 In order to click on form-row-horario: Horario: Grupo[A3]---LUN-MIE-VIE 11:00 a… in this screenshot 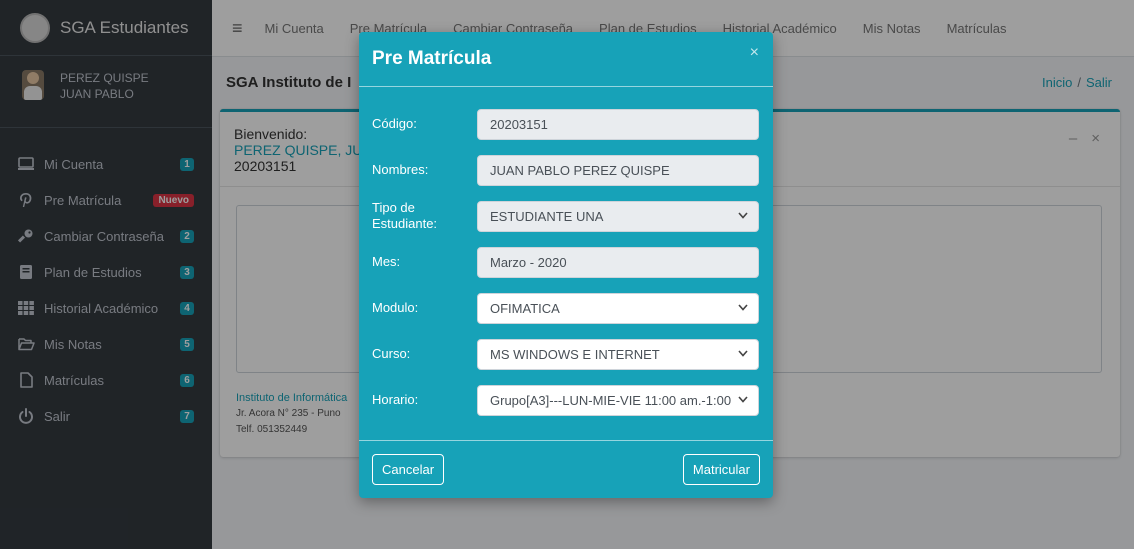, I will do `click(566, 400)`.